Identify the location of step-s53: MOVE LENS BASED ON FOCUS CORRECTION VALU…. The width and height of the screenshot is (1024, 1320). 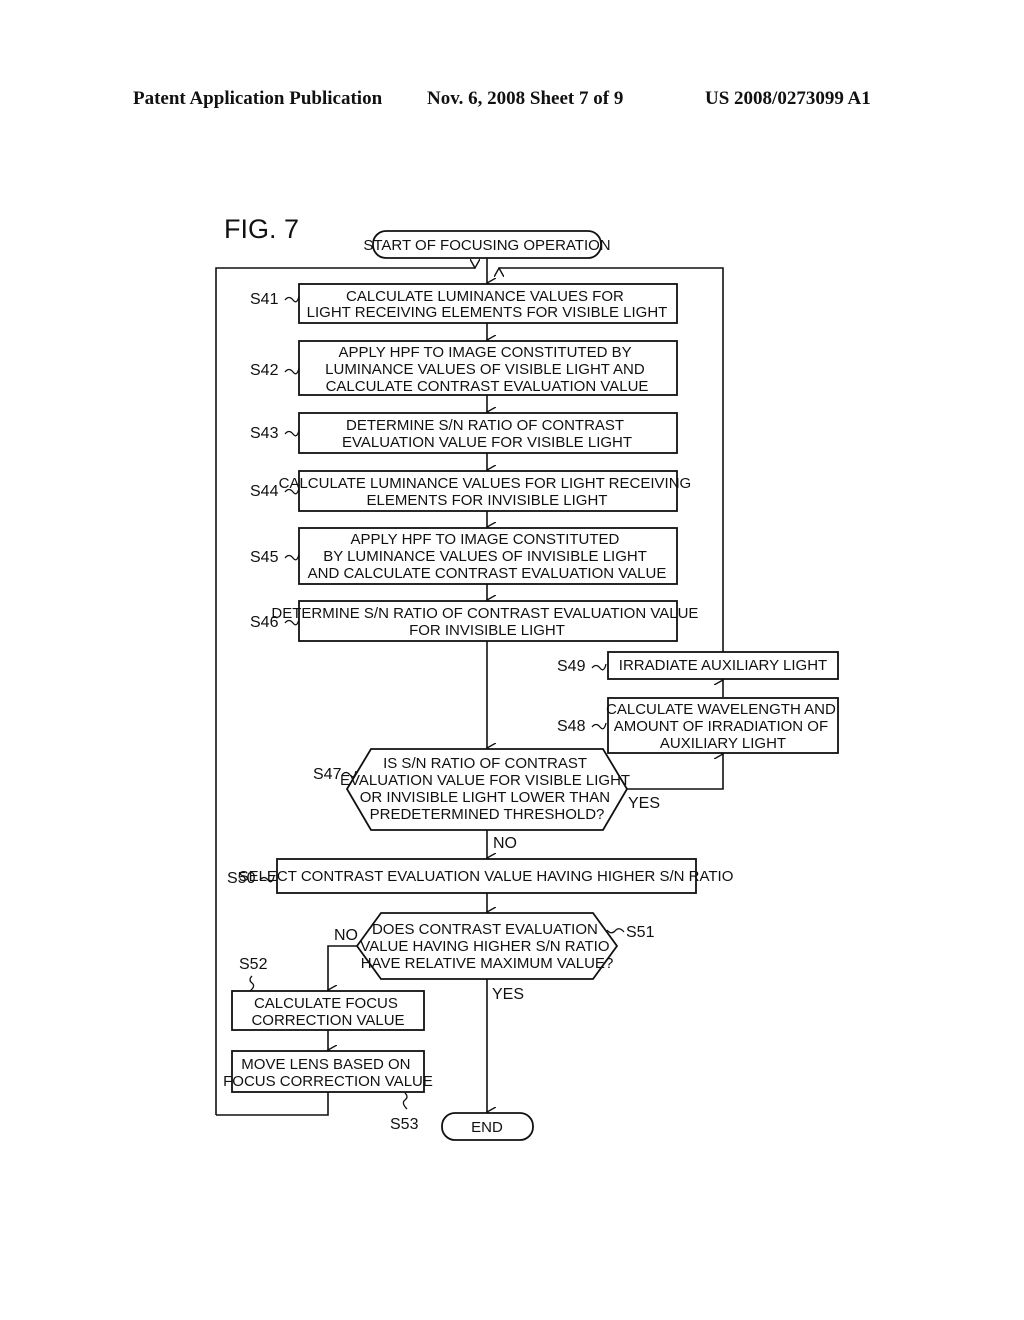
(328, 1091).